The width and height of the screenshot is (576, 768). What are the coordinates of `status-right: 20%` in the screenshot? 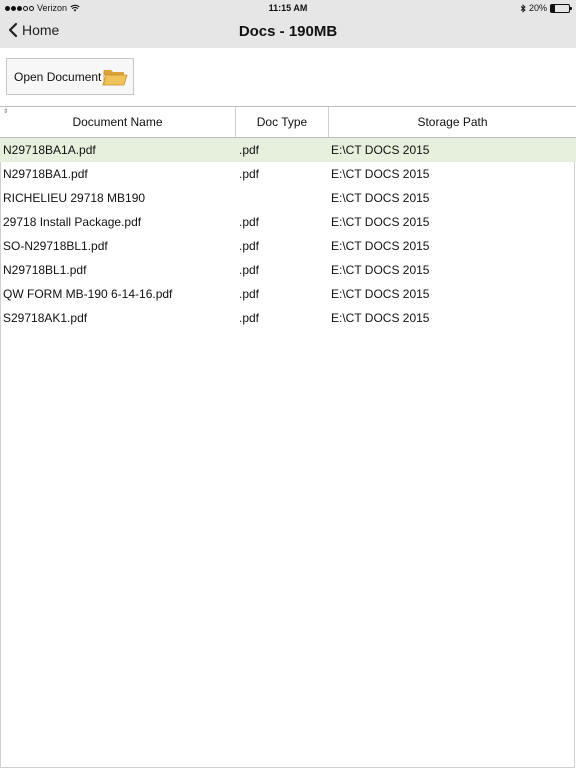 It's located at (546, 8).